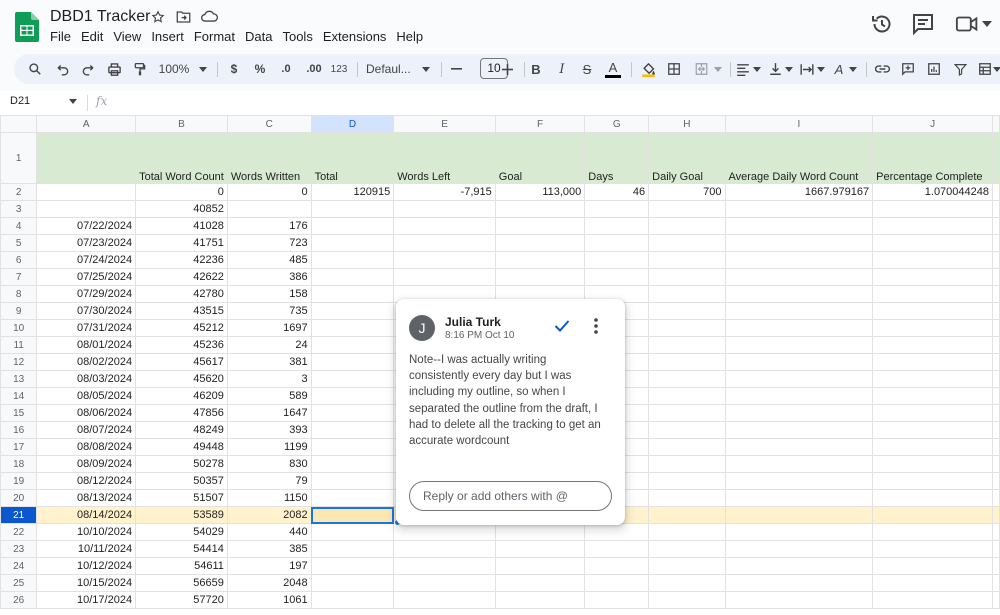 The image size is (1000, 615). What do you see at coordinates (540, 158) in the screenshot?
I see `header-cell: Goal` at bounding box center [540, 158].